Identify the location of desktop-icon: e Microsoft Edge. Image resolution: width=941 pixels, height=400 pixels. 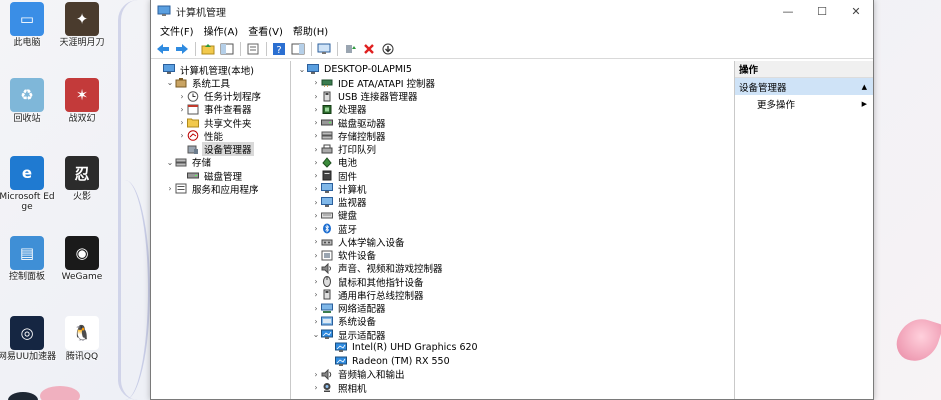
(28, 184).